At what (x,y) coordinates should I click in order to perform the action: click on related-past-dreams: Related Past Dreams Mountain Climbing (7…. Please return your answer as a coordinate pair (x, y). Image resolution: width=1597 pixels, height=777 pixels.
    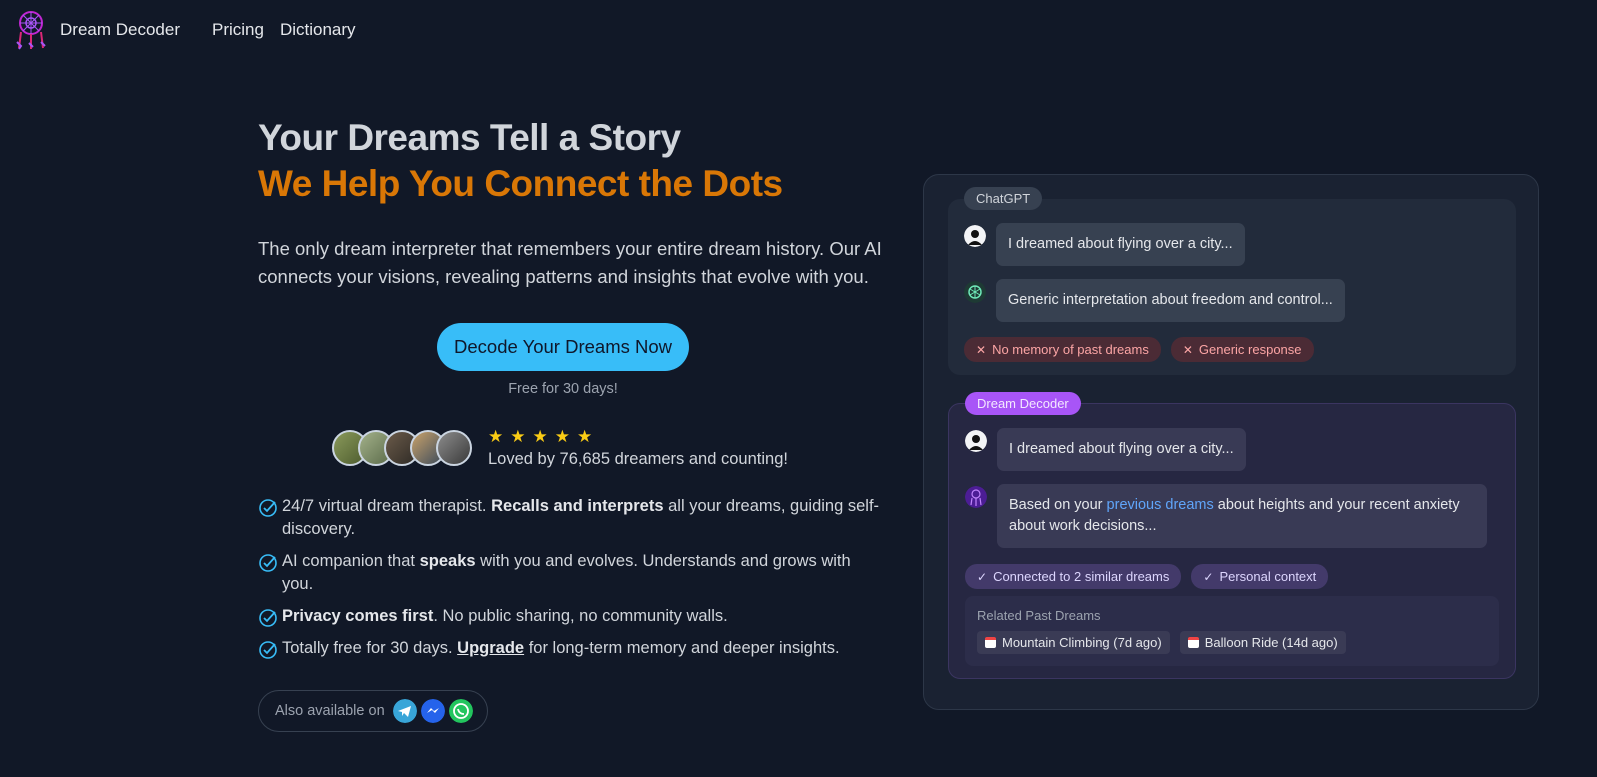
    Looking at the image, I should click on (1232, 631).